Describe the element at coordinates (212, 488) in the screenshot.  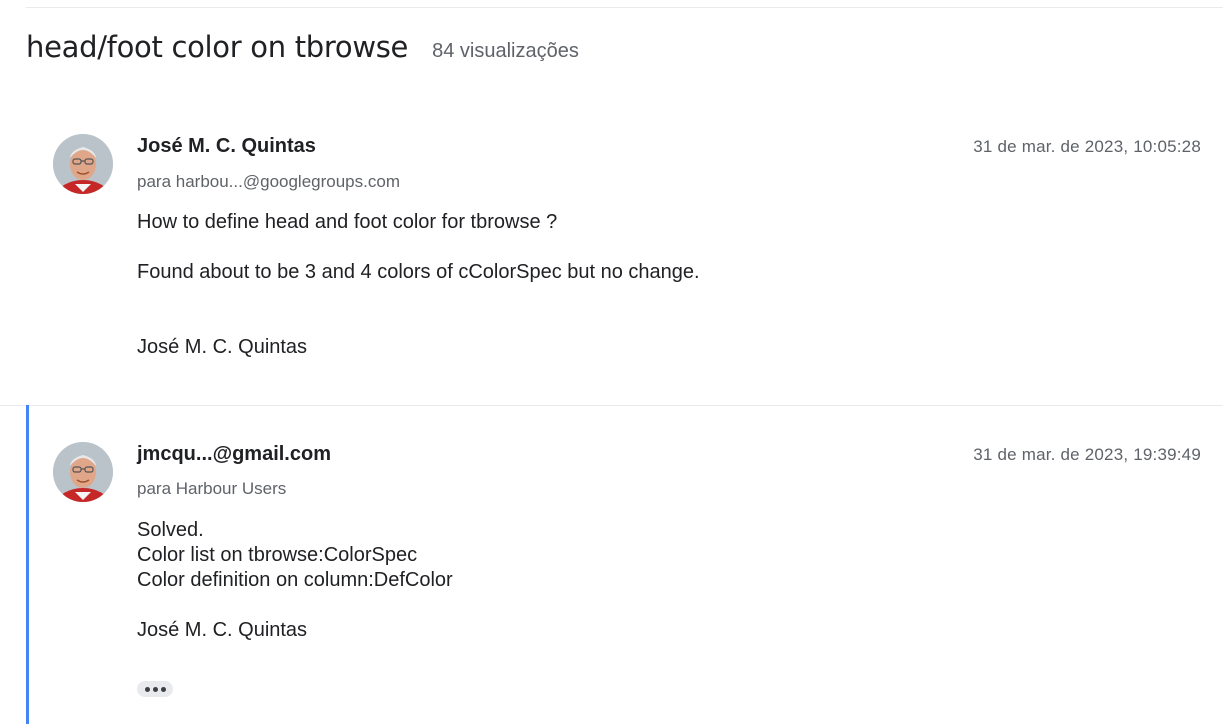
I see `recipient-line: para Harbour Users` at that location.